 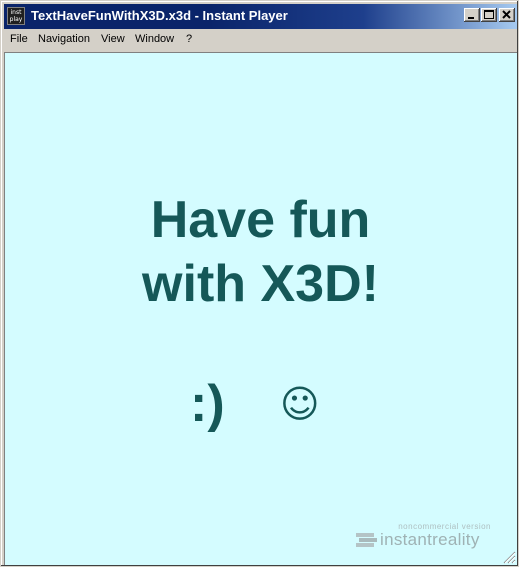 I want to click on menu-window: Window, so click(x=154, y=39).